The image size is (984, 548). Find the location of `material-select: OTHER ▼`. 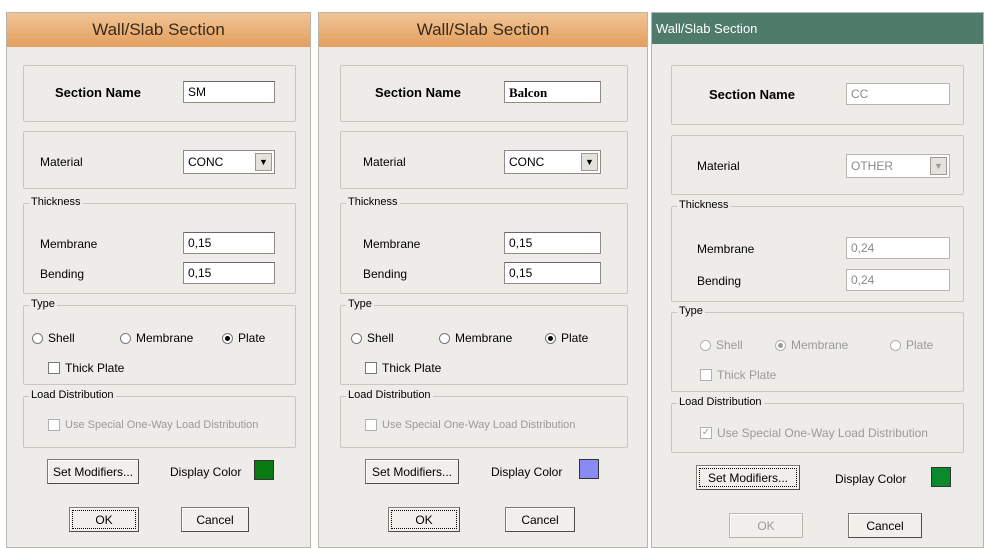

material-select: OTHER ▼ is located at coordinates (898, 166).